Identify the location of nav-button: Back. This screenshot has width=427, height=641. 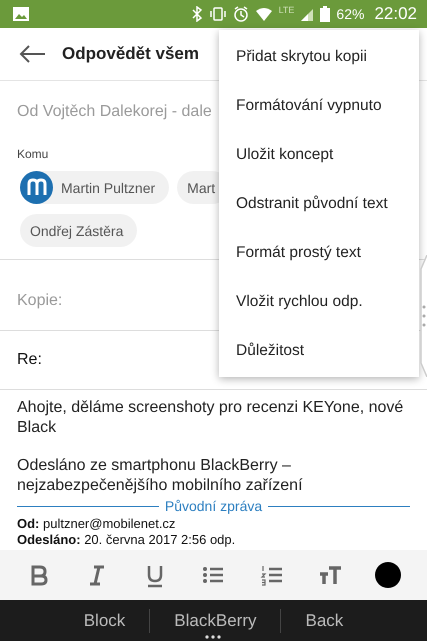
(324, 621).